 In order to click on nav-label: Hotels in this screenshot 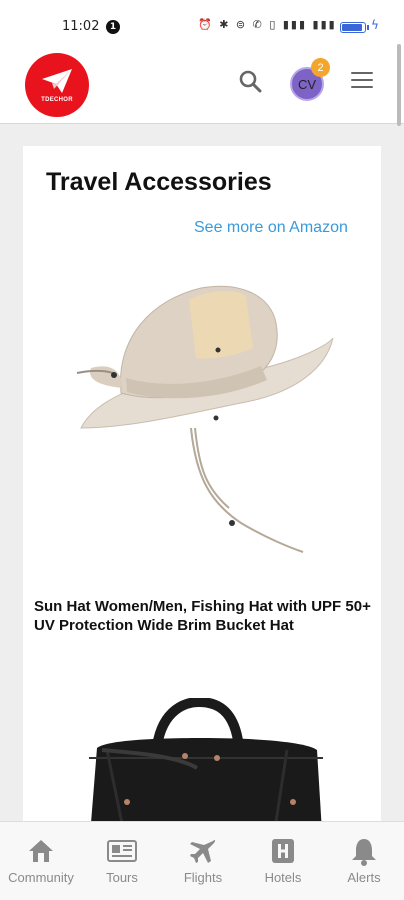, I will do `click(283, 877)`.